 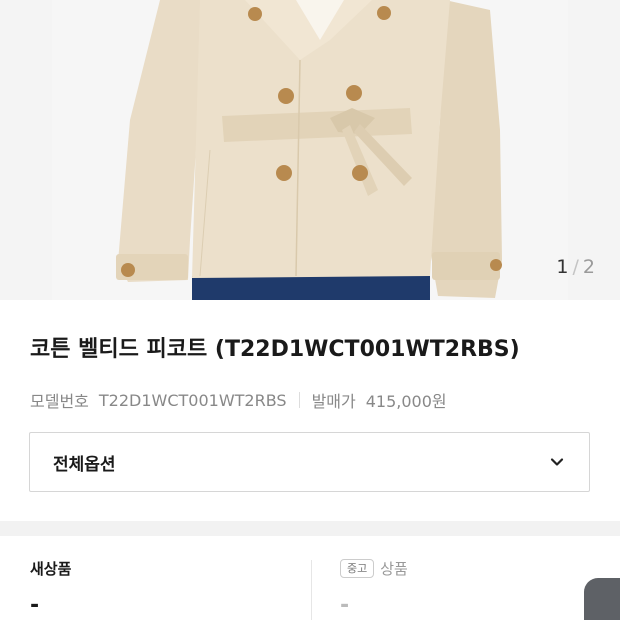 I want to click on model-number-value: T22D1WCT001WT2RBS, so click(x=192, y=400).